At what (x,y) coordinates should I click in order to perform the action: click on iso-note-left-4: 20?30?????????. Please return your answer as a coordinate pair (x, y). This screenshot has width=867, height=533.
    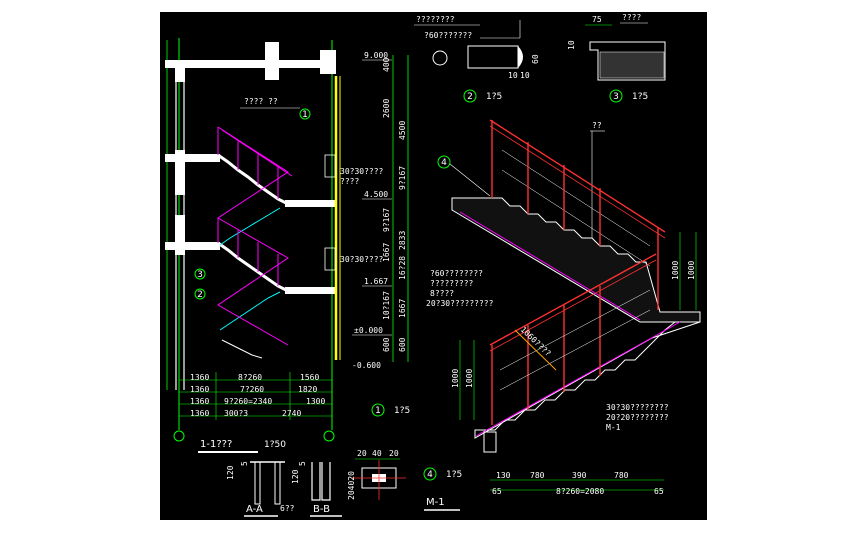
    Looking at the image, I should click on (460, 303).